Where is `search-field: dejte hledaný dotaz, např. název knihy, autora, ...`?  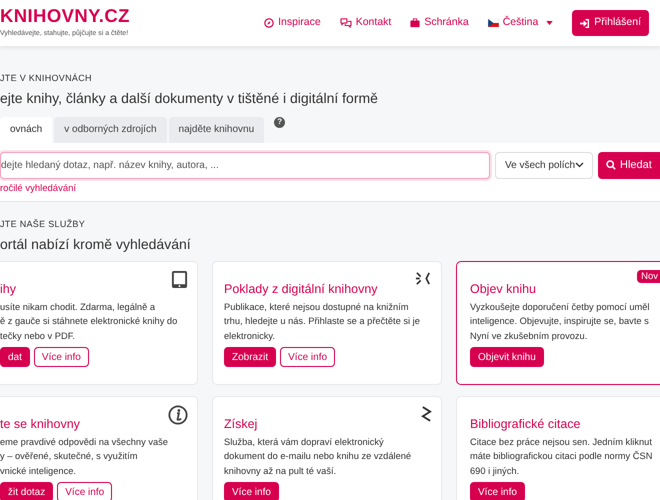
search-field: dejte hledaný dotaz, např. název knihy, autora, ... is located at coordinates (245, 165).